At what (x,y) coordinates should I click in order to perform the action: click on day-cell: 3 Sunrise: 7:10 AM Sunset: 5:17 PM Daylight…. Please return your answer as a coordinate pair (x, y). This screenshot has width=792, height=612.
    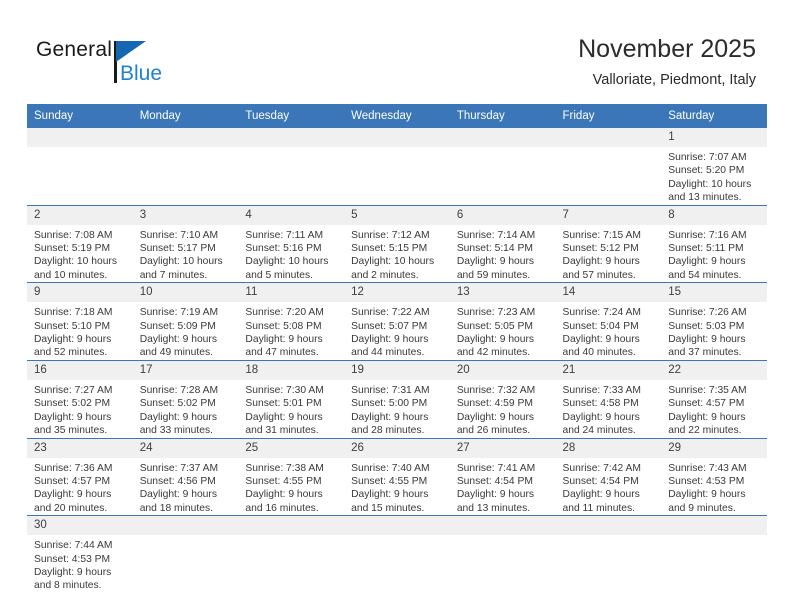
    Looking at the image, I should click on (185, 243).